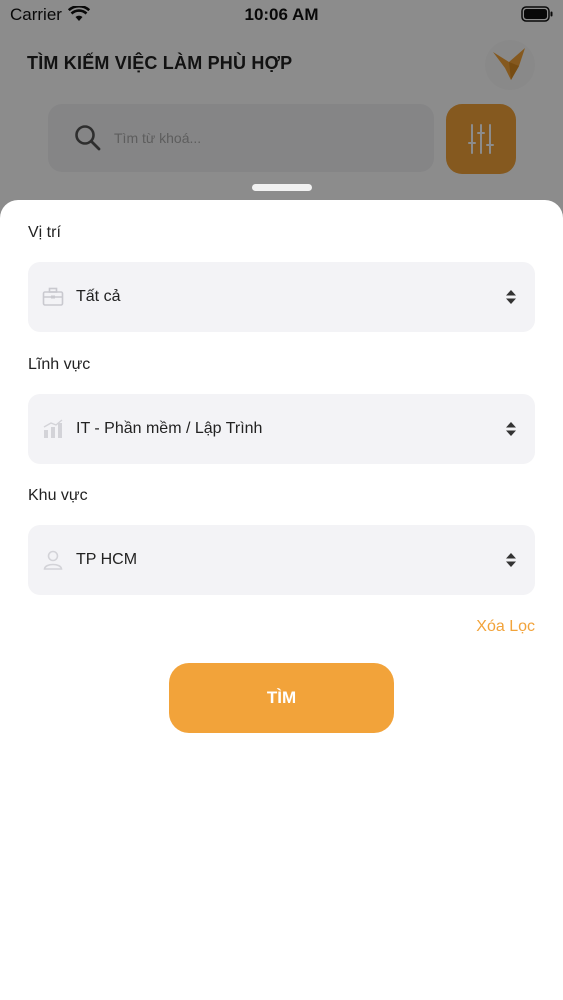 This screenshot has width=563, height=1000. Describe the element at coordinates (98, 296) in the screenshot. I see `position-value: Tất cả` at that location.